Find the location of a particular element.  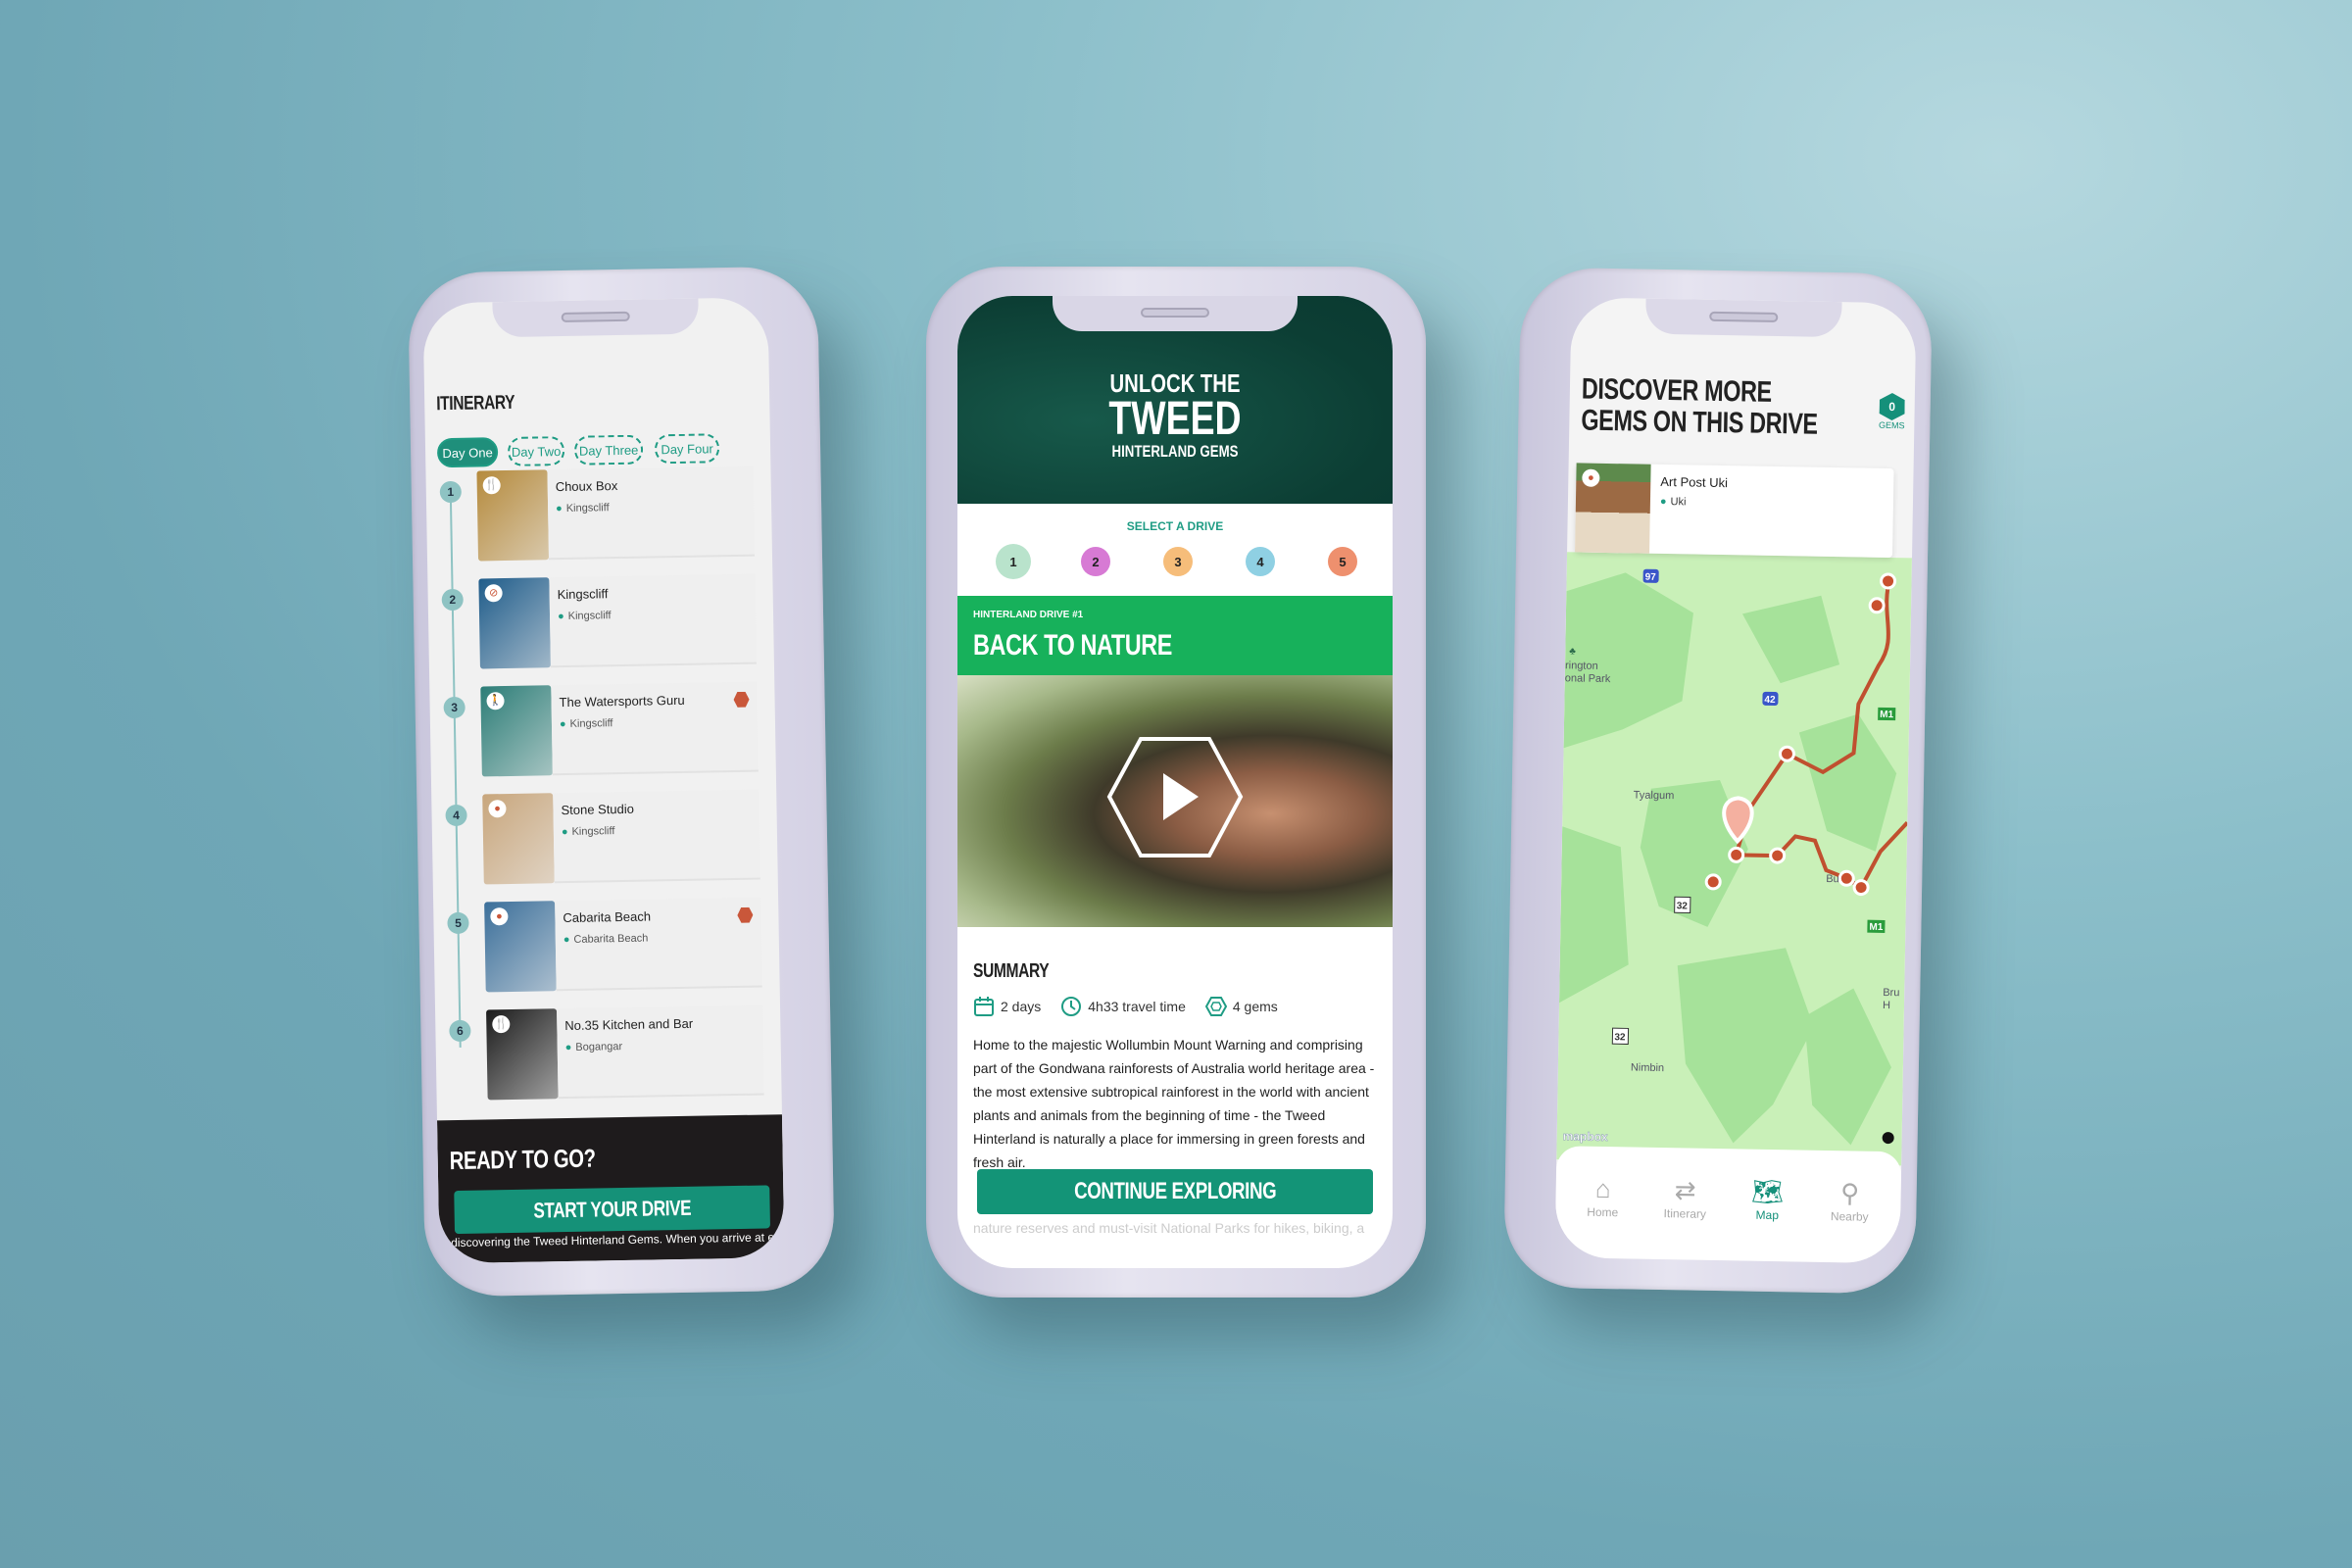

item-name: Cabarita Beach is located at coordinates (607, 917).